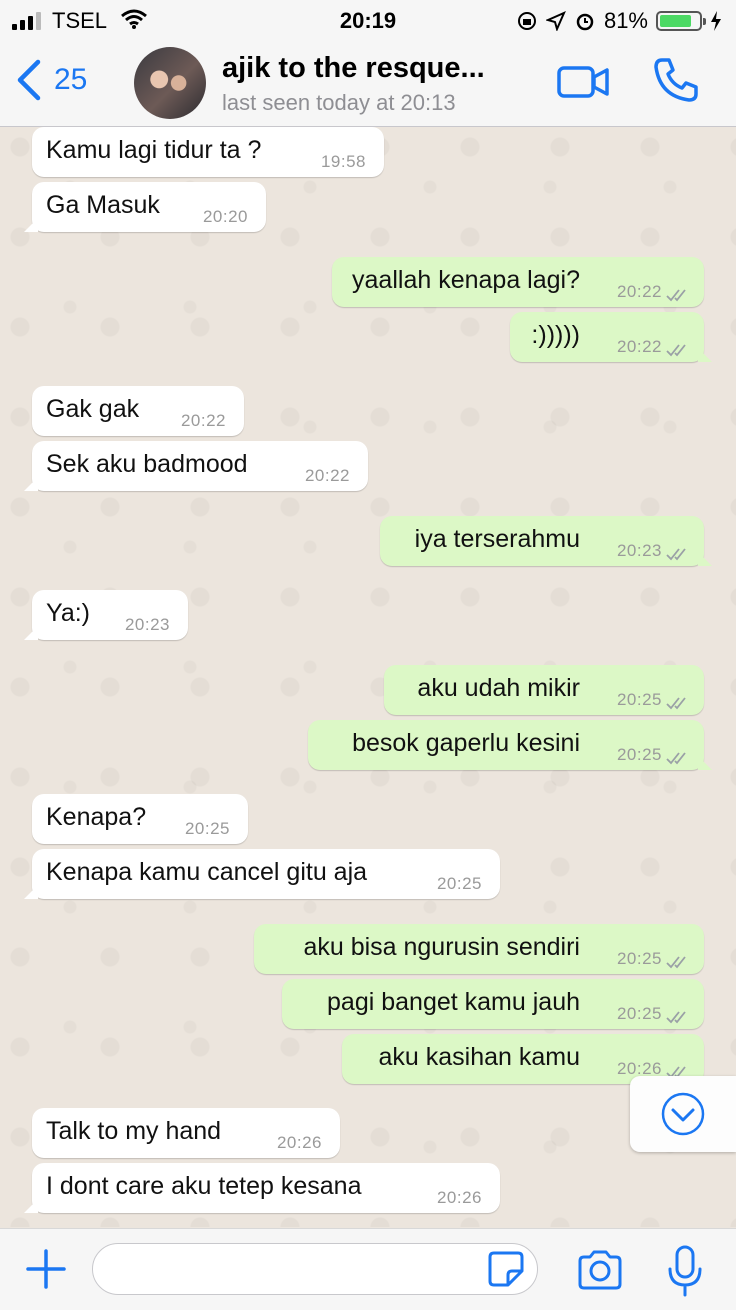  I want to click on incoming-message: Ya:) 20:23, so click(106, 615).